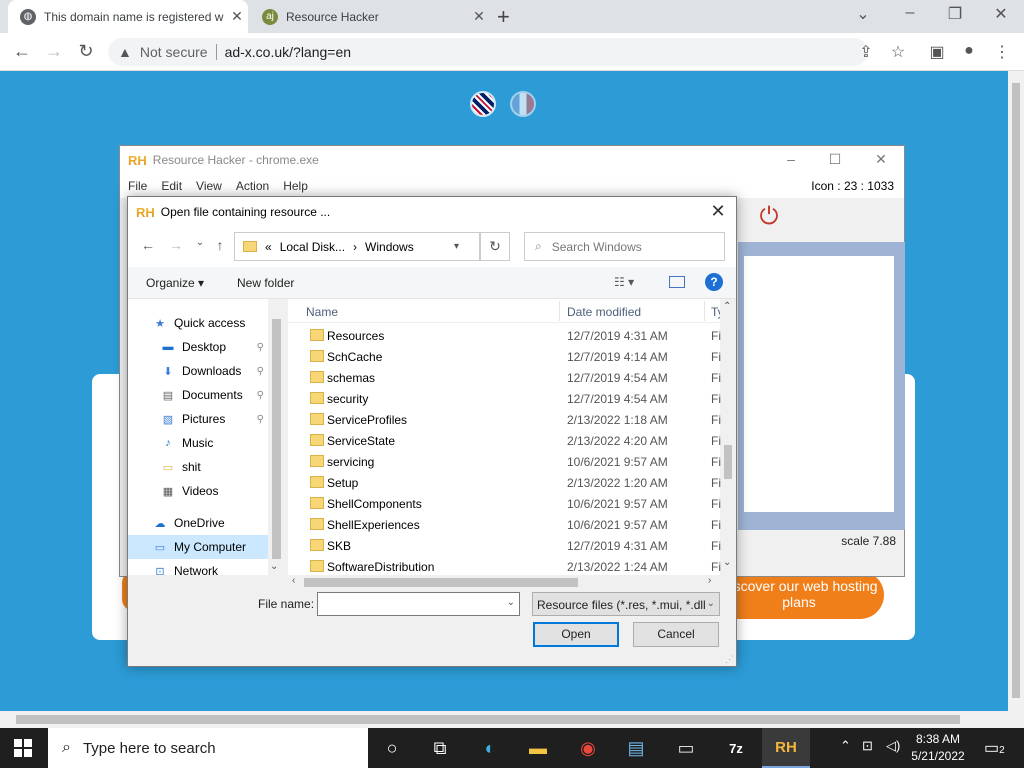 This screenshot has width=1024, height=768. I want to click on 7zip-icon: 7z, so click(736, 748).